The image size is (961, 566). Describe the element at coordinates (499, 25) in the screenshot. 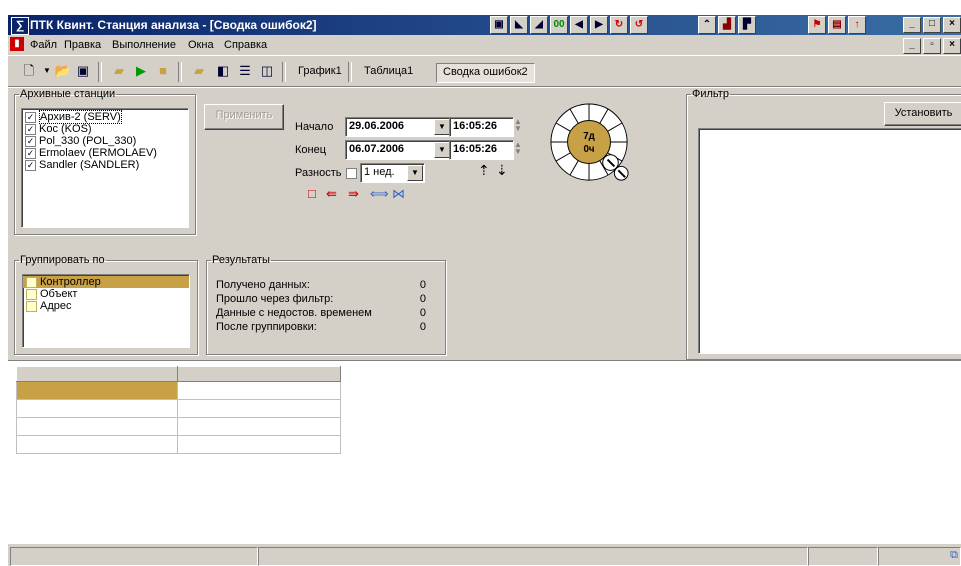

I see `station-icon: ▣` at that location.